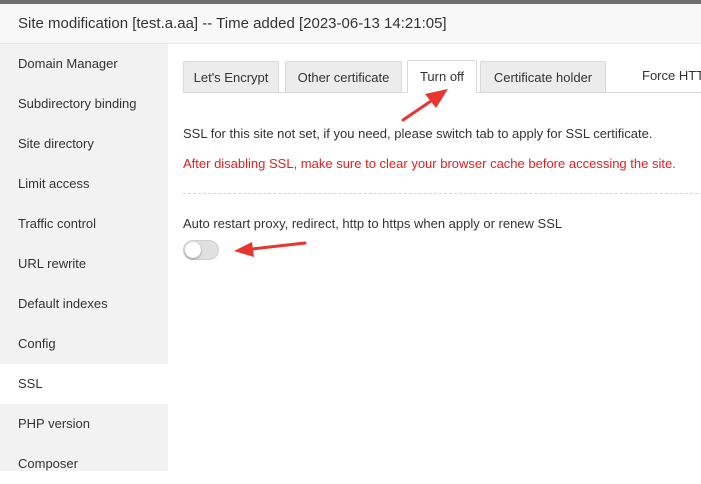  Describe the element at coordinates (193, 250) in the screenshot. I see `toggle-knob` at that location.